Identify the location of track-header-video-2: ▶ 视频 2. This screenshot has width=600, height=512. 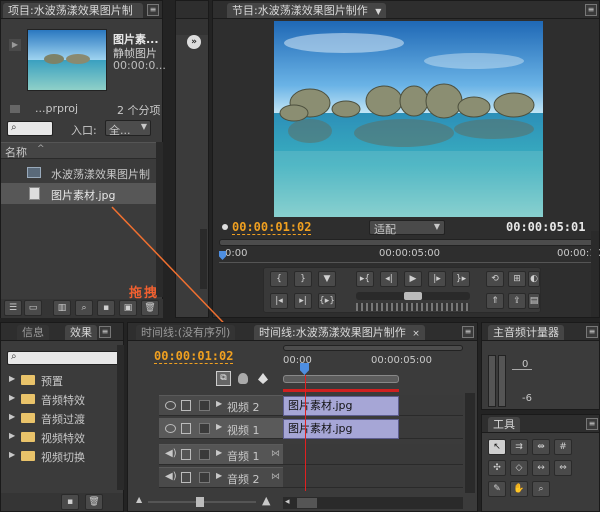
(221, 405).